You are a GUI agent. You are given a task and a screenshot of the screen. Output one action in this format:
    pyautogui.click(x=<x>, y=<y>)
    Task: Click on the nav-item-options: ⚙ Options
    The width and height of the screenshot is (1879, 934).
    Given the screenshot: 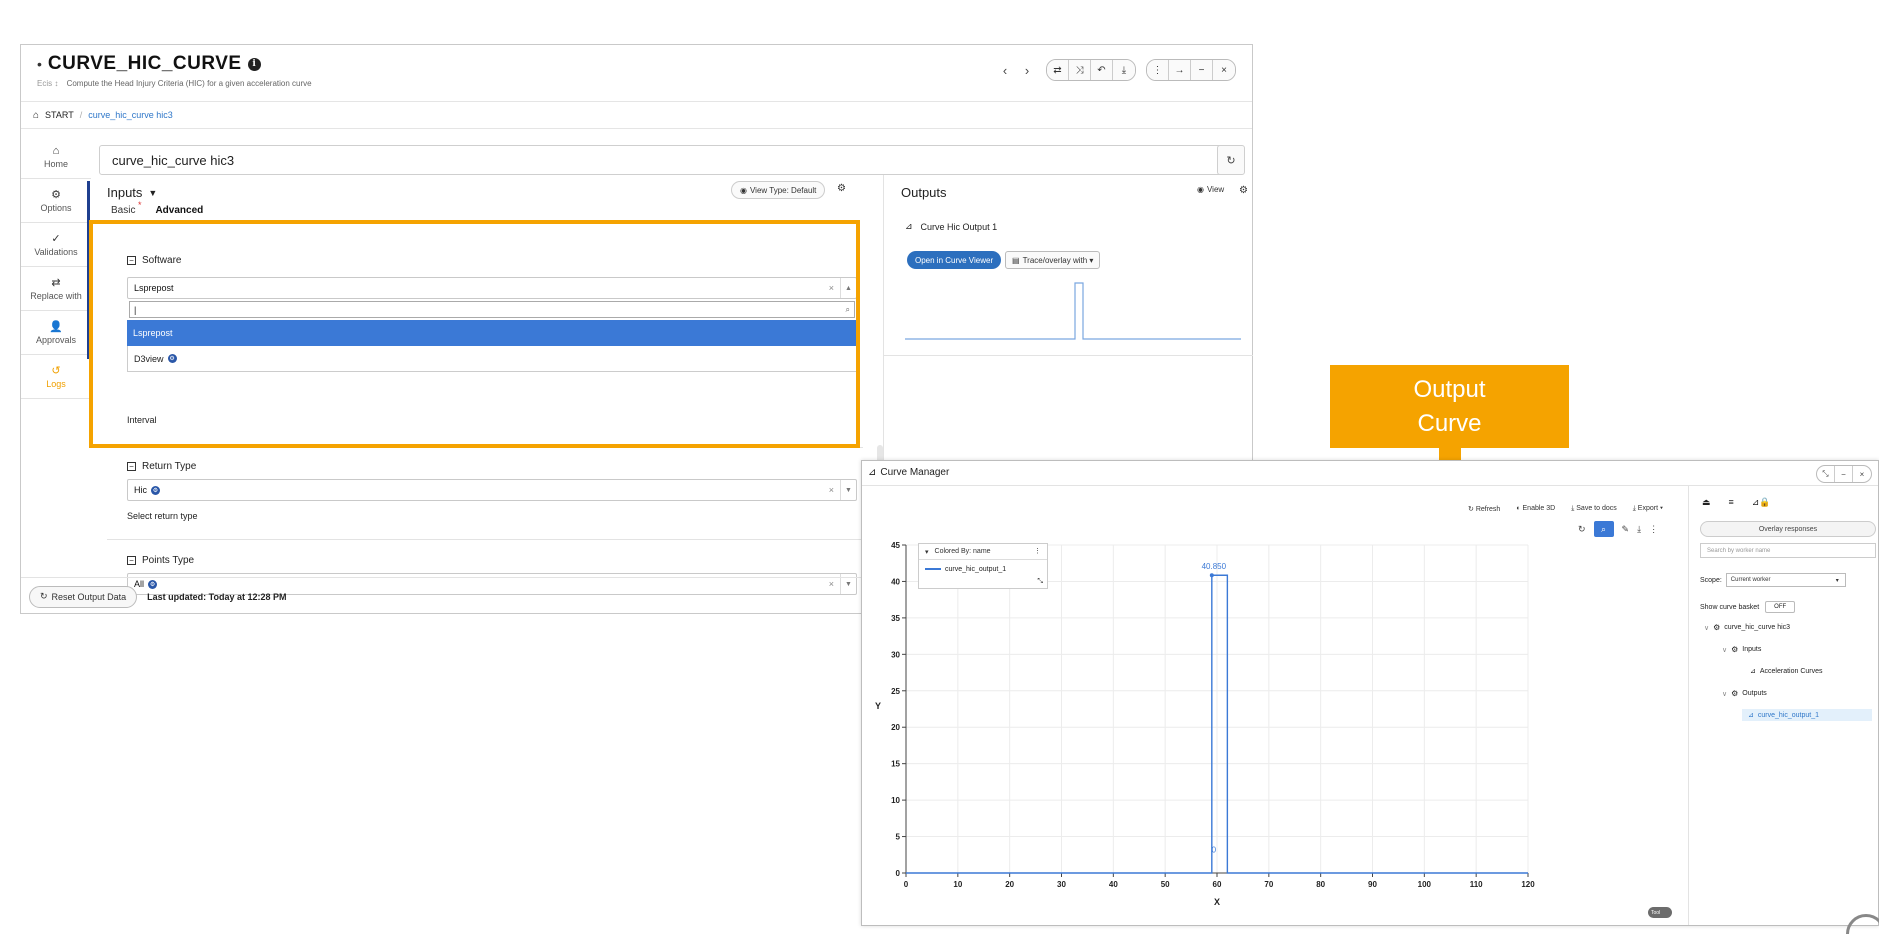 What is the action you would take?
    pyautogui.click(x=56, y=201)
    